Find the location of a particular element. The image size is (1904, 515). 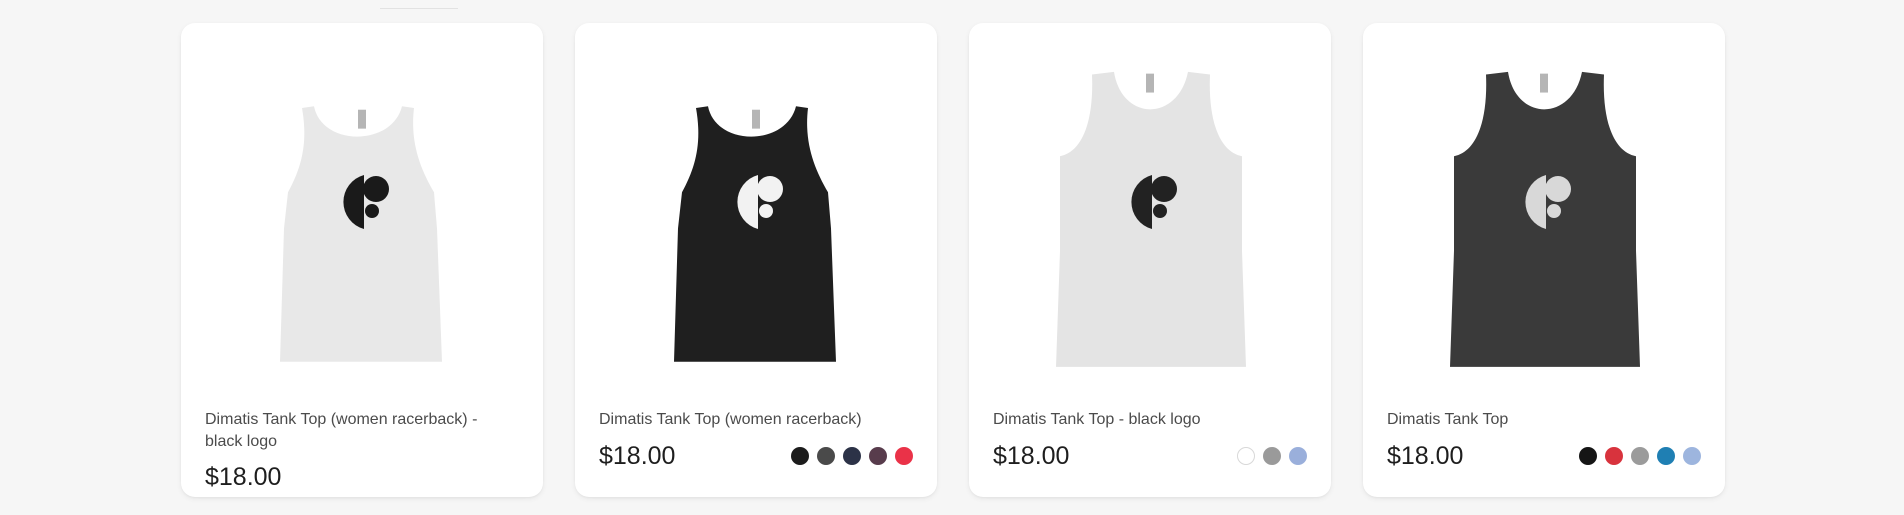

product-title: Dimatis Tank Top - black logo is located at coordinates (1150, 420).